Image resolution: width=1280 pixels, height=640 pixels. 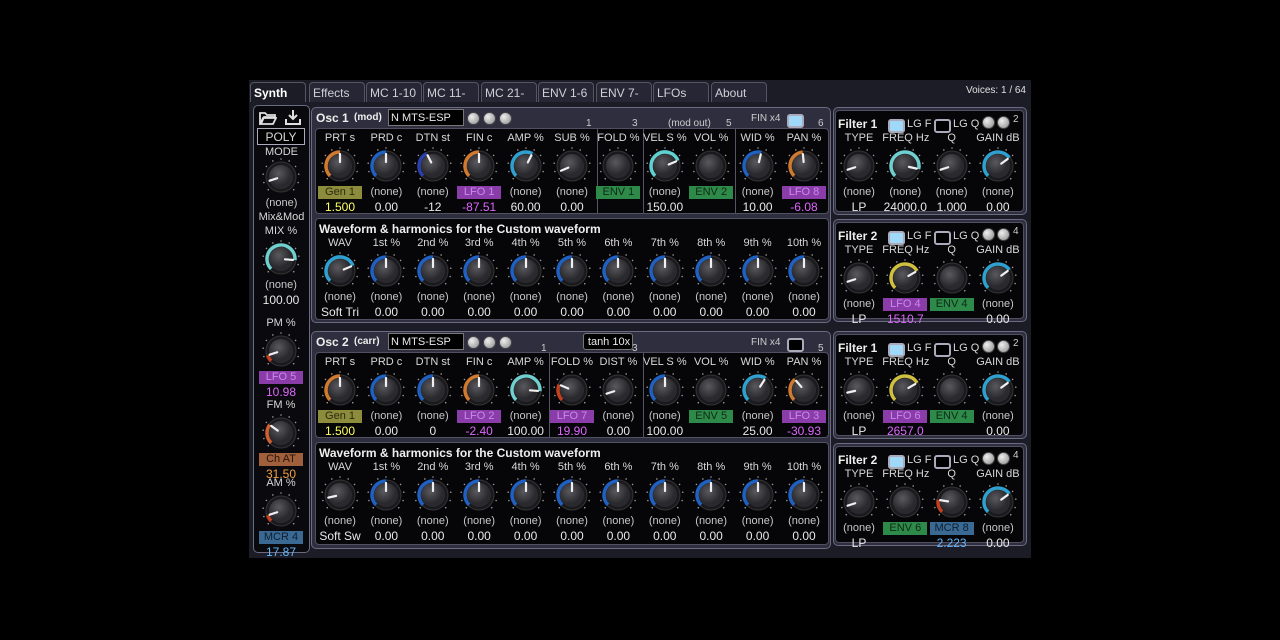 What do you see at coordinates (739, 92) in the screenshot?
I see `tab-about: About` at bounding box center [739, 92].